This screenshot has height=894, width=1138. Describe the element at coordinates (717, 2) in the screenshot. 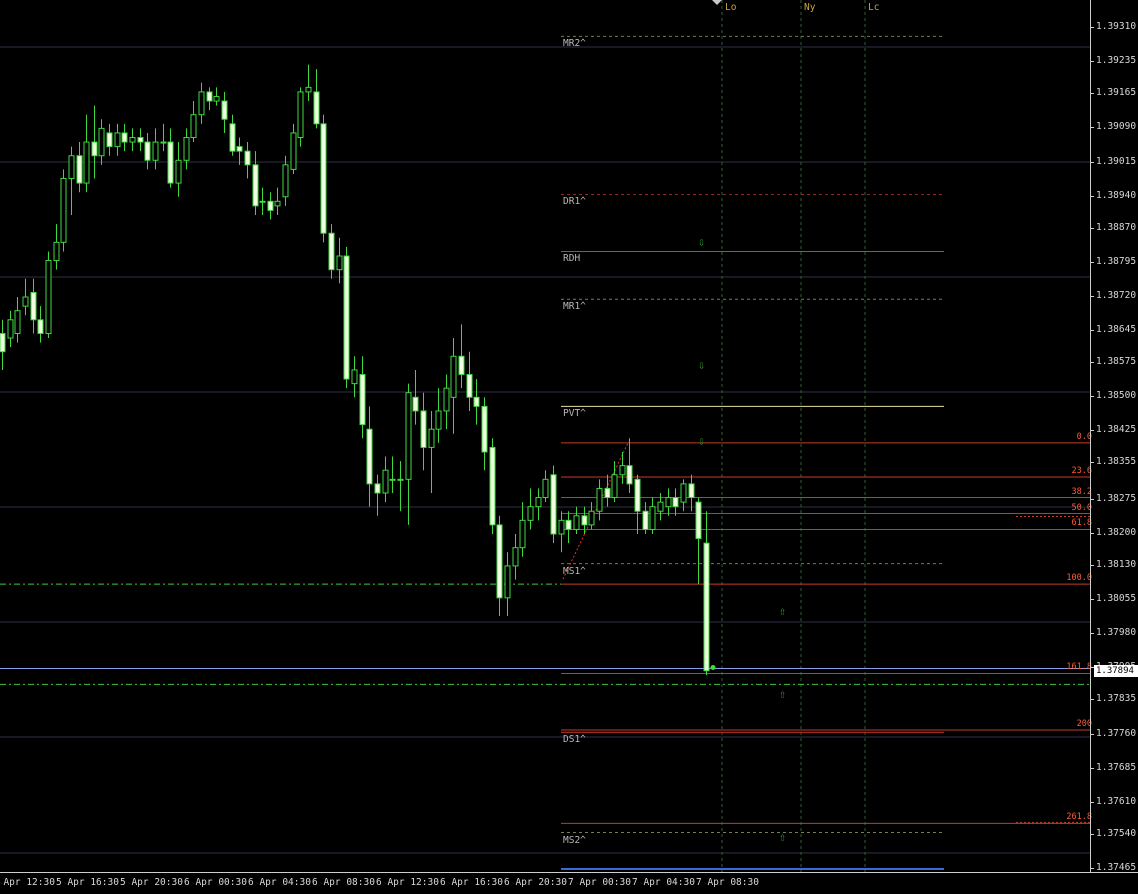

I see `session-marker-icon` at that location.